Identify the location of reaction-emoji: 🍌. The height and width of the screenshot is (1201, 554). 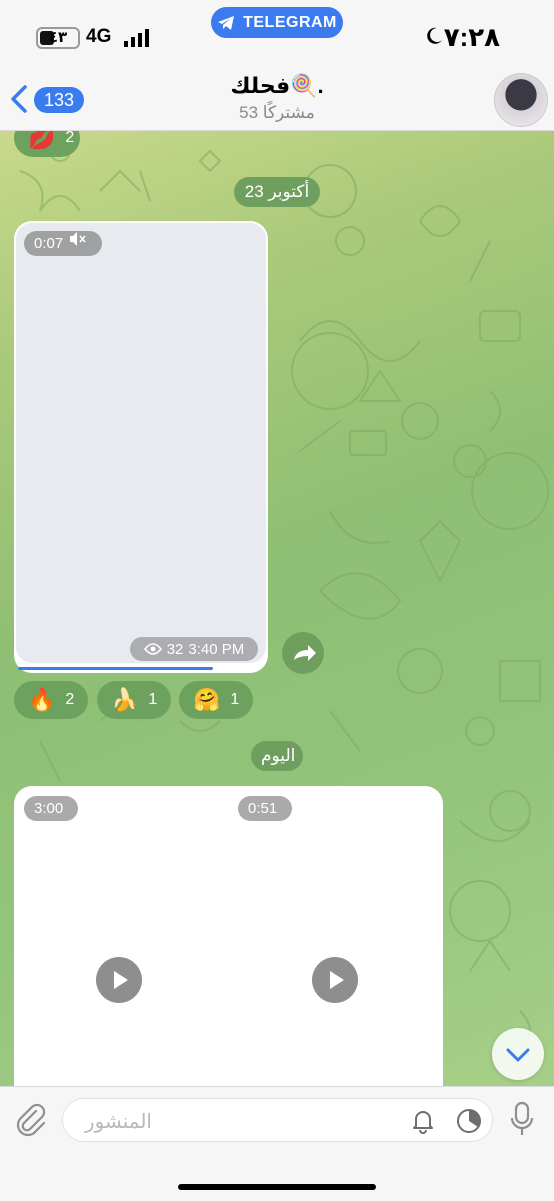
(125, 699).